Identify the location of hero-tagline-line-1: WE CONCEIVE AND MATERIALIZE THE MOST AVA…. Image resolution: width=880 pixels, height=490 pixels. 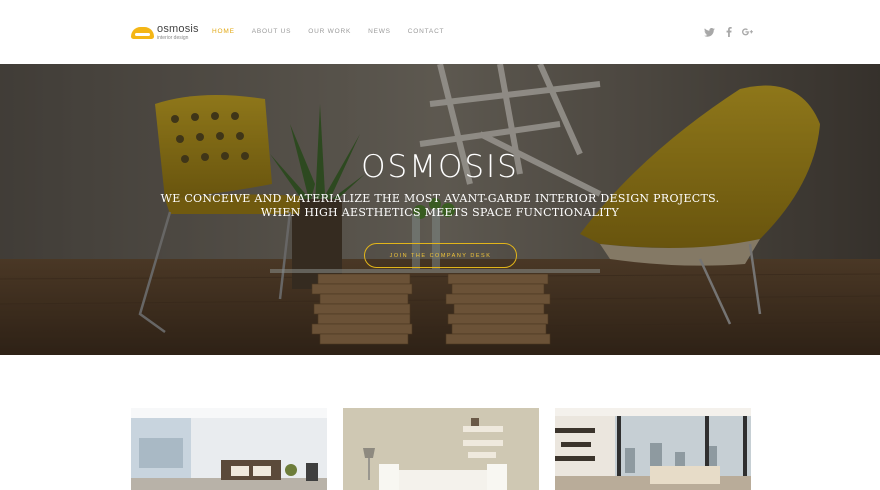
(440, 198).